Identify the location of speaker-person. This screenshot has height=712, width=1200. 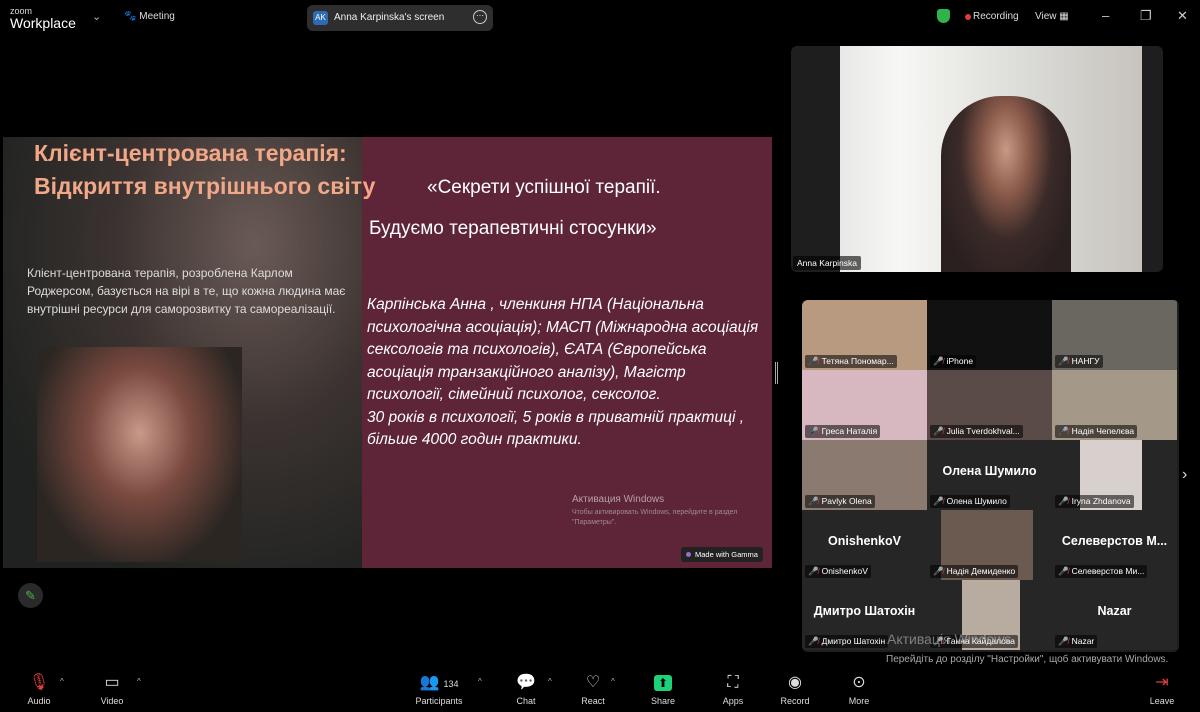
(1006, 184).